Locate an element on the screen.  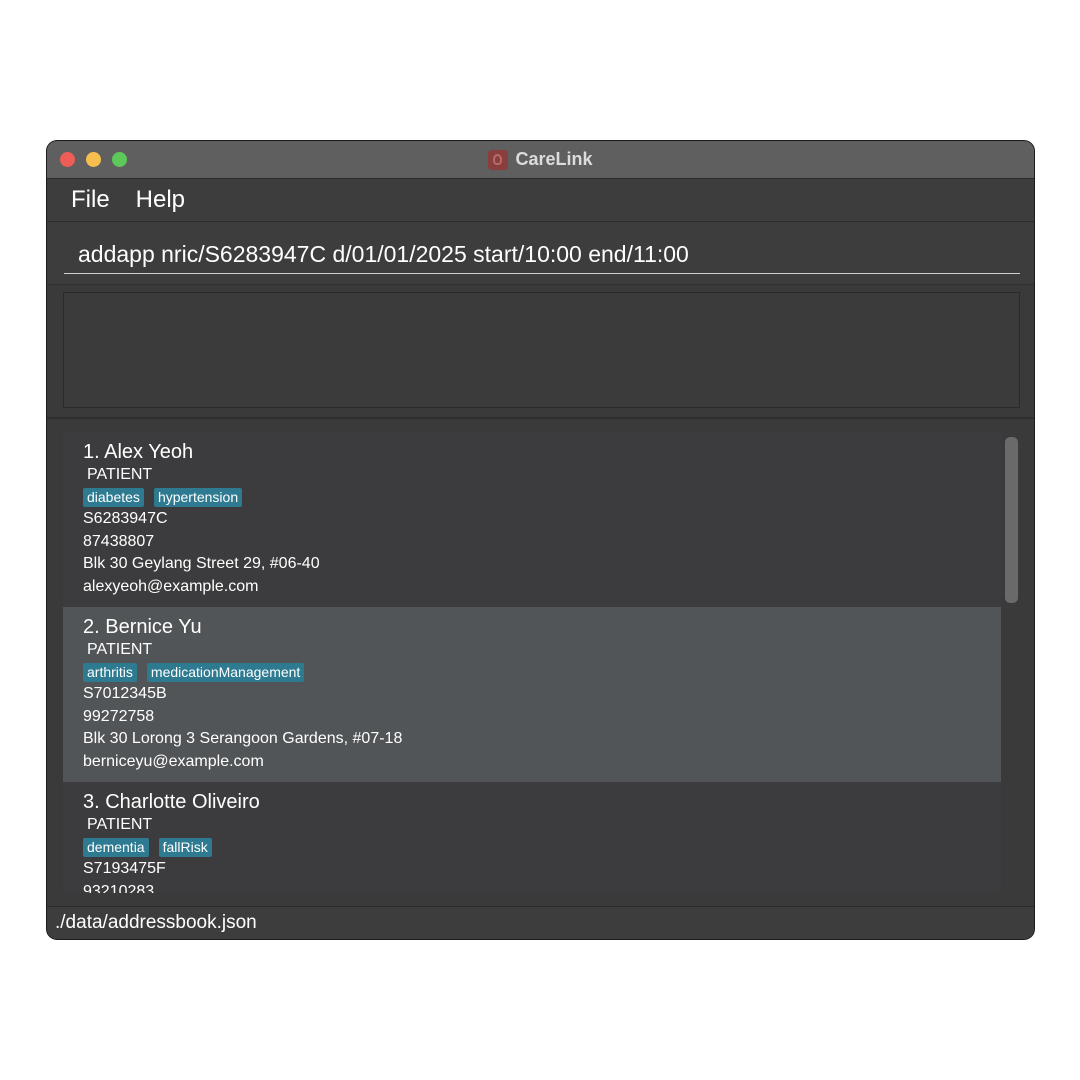
command-input is located at coordinates (542, 255).